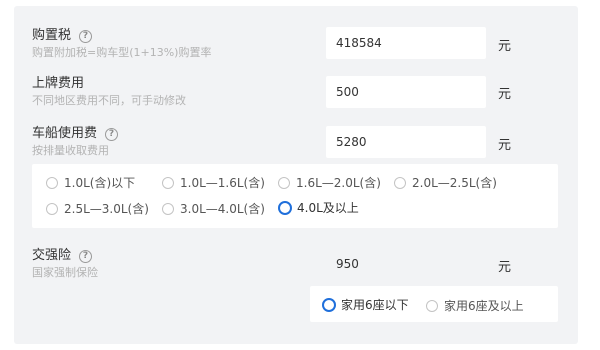  I want to click on insurance-unit: 元, so click(505, 267).